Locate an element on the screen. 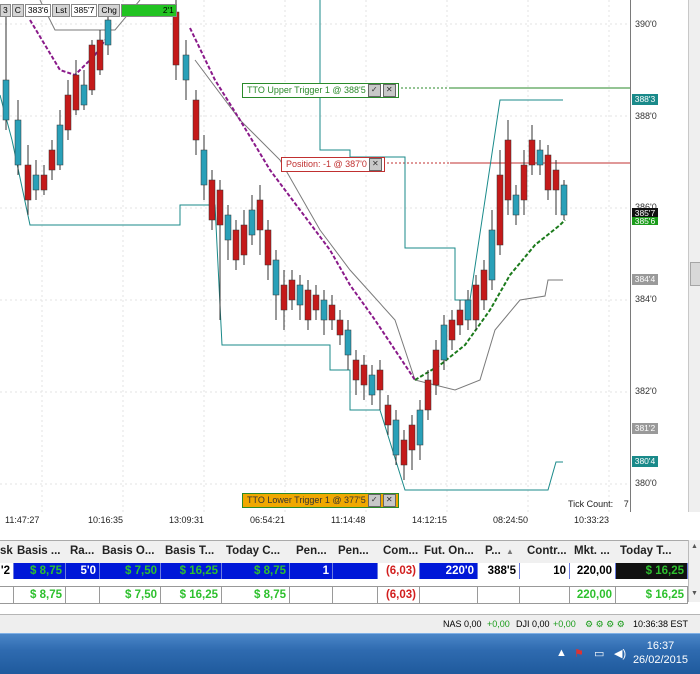  time-tick: 14:12:15 is located at coordinates (430, 520).